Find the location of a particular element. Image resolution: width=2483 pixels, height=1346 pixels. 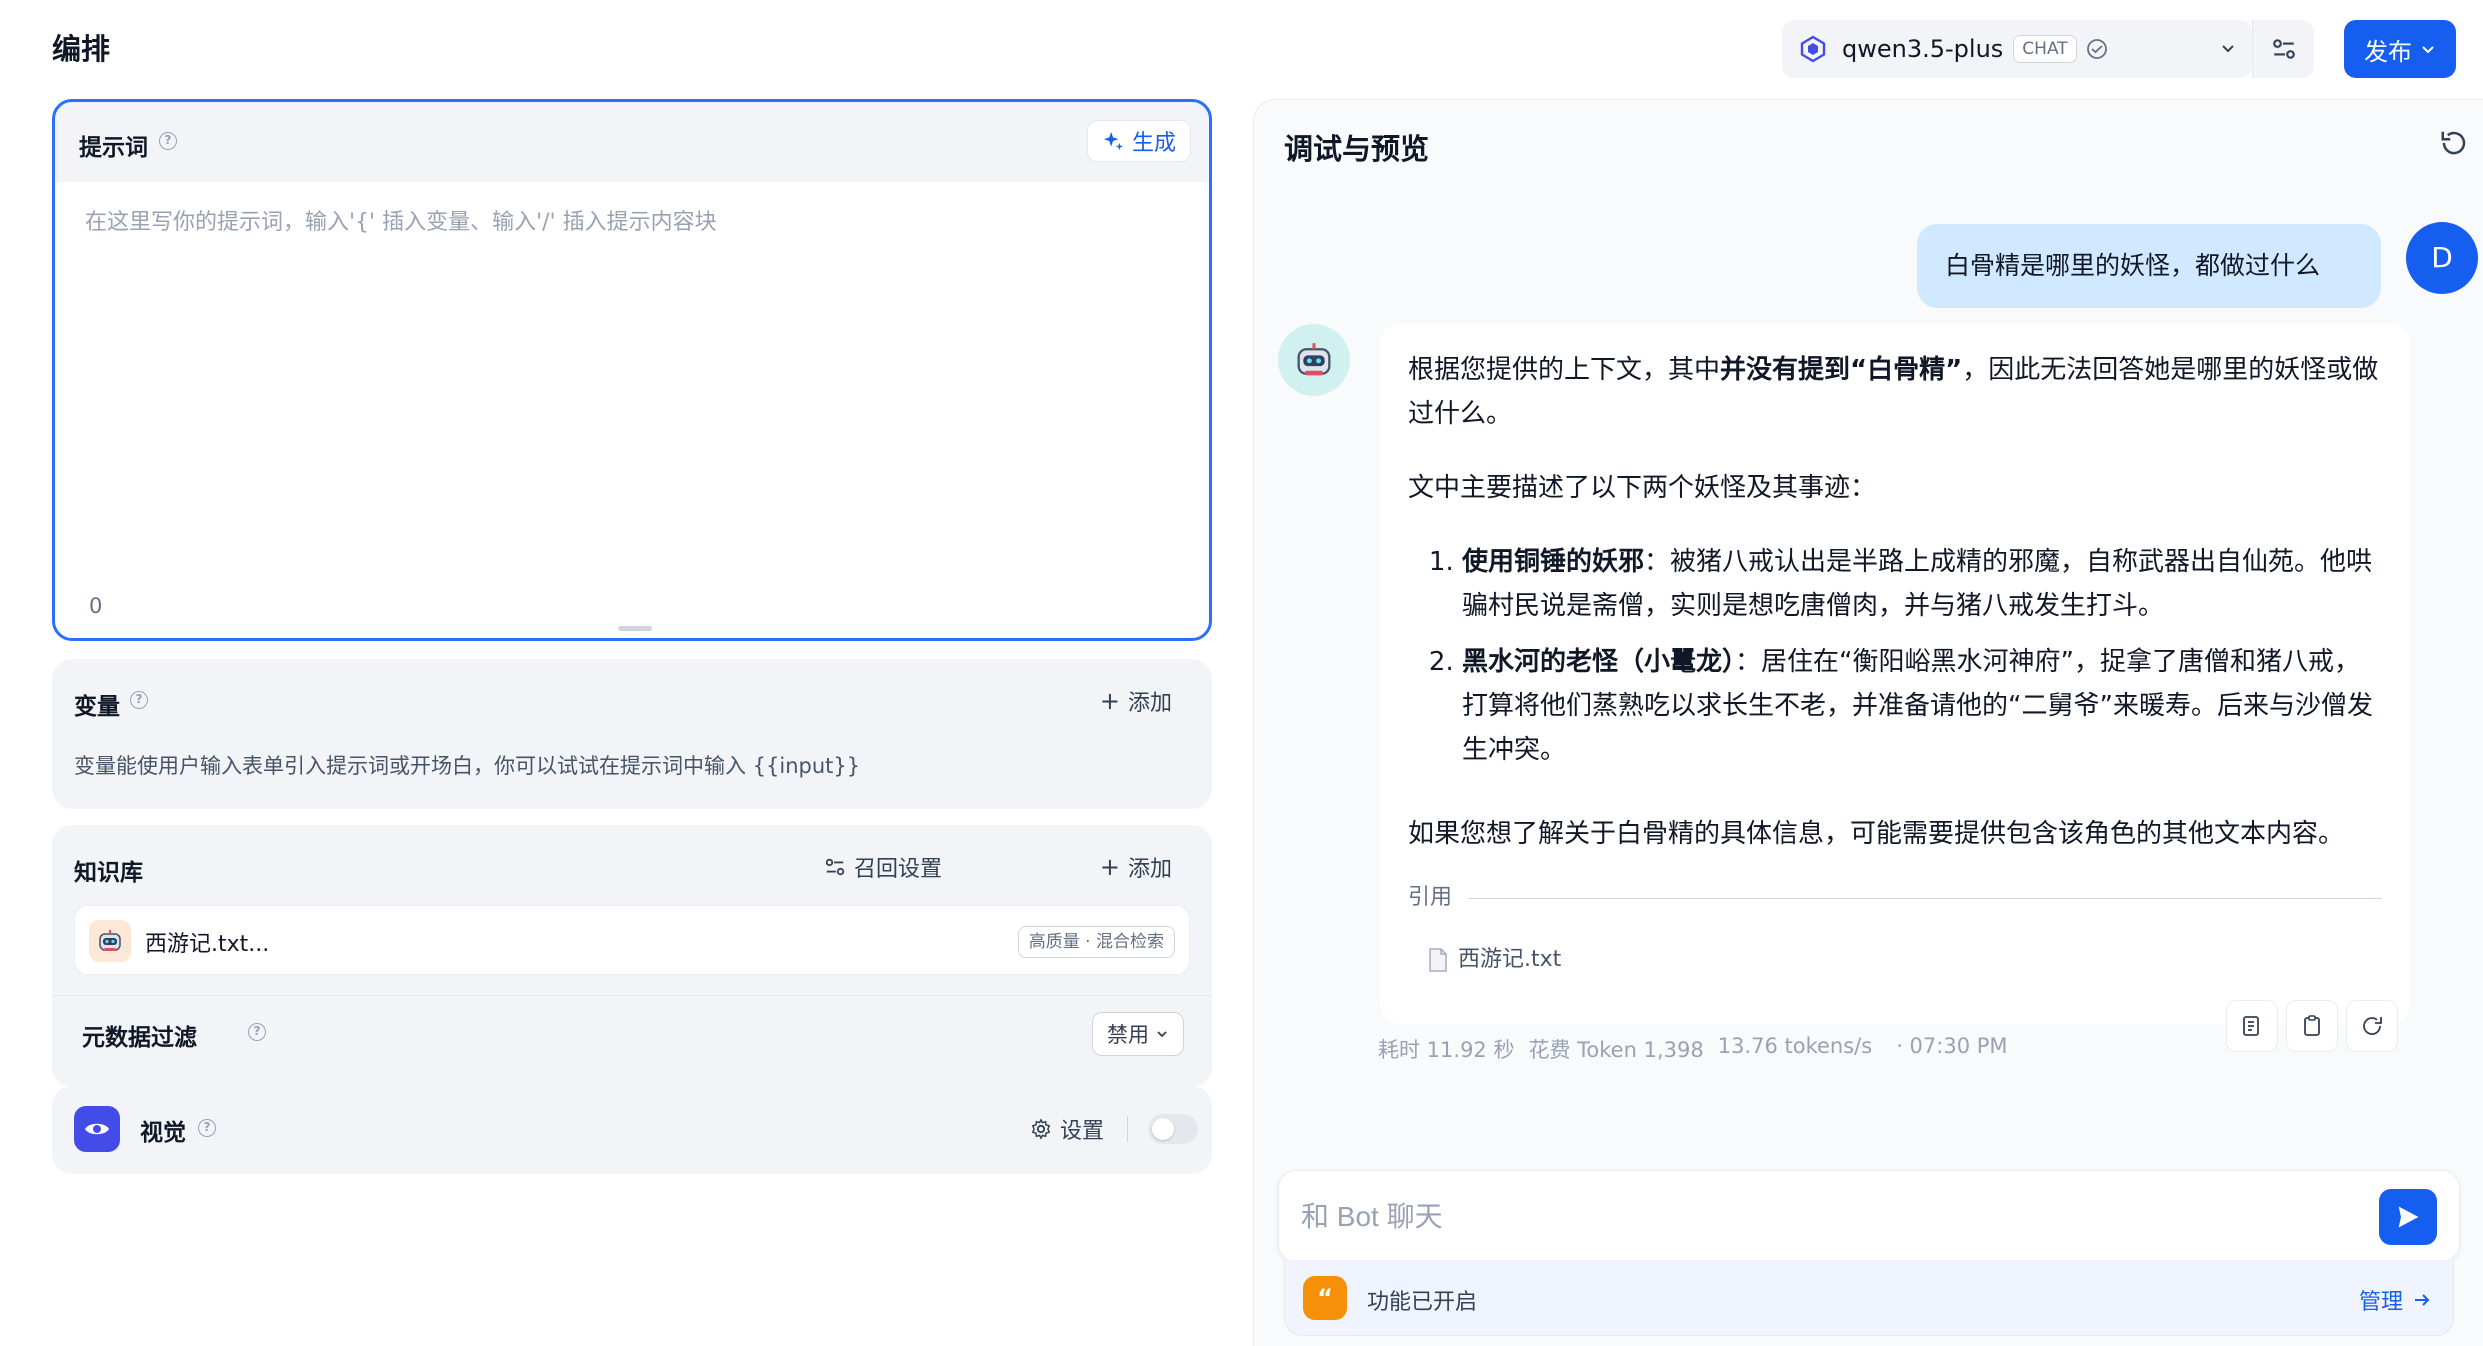

recall-settings-button: 召回设置 is located at coordinates (883, 867).